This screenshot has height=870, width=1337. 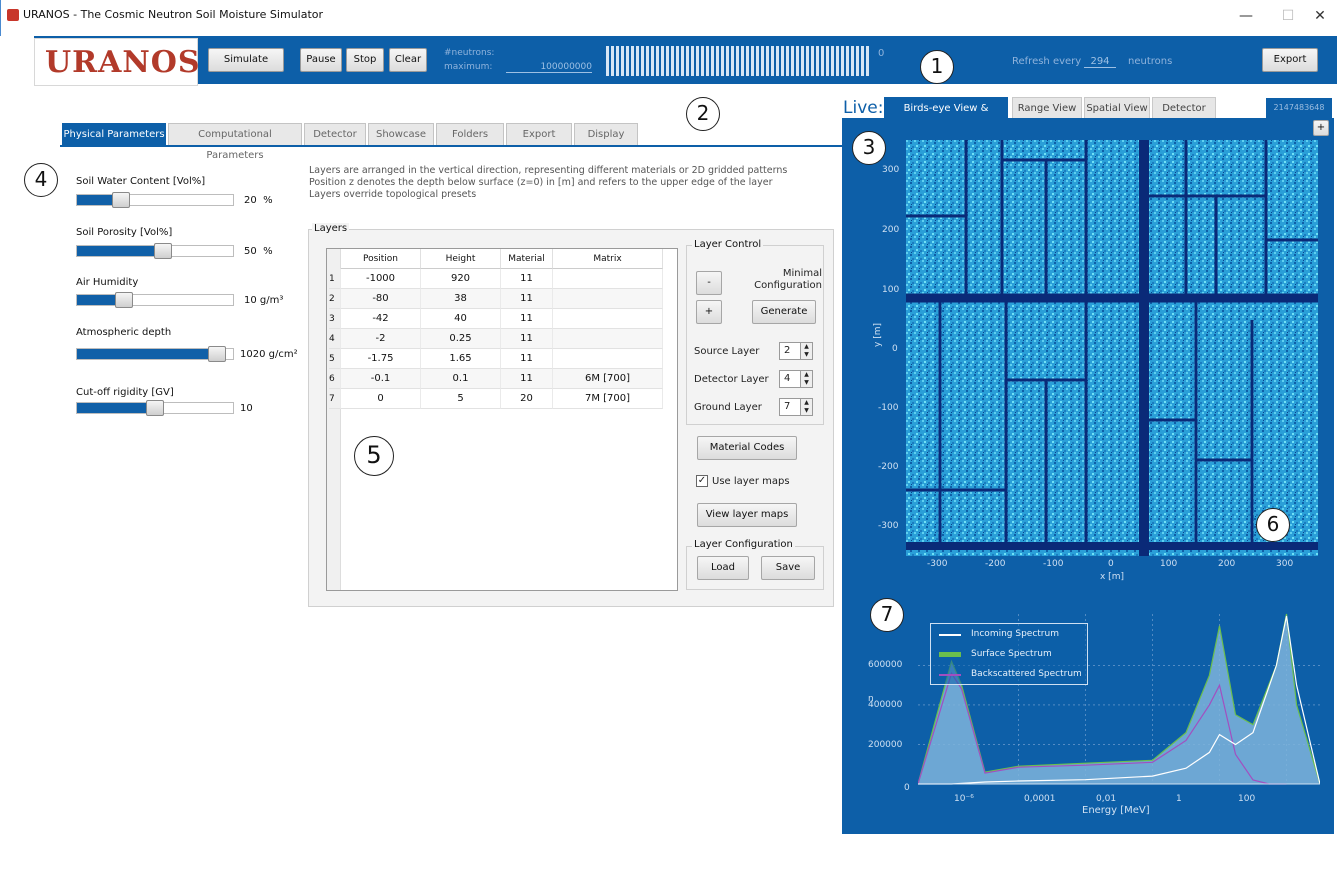 I want to click on export-button: Export, so click(x=1290, y=60).